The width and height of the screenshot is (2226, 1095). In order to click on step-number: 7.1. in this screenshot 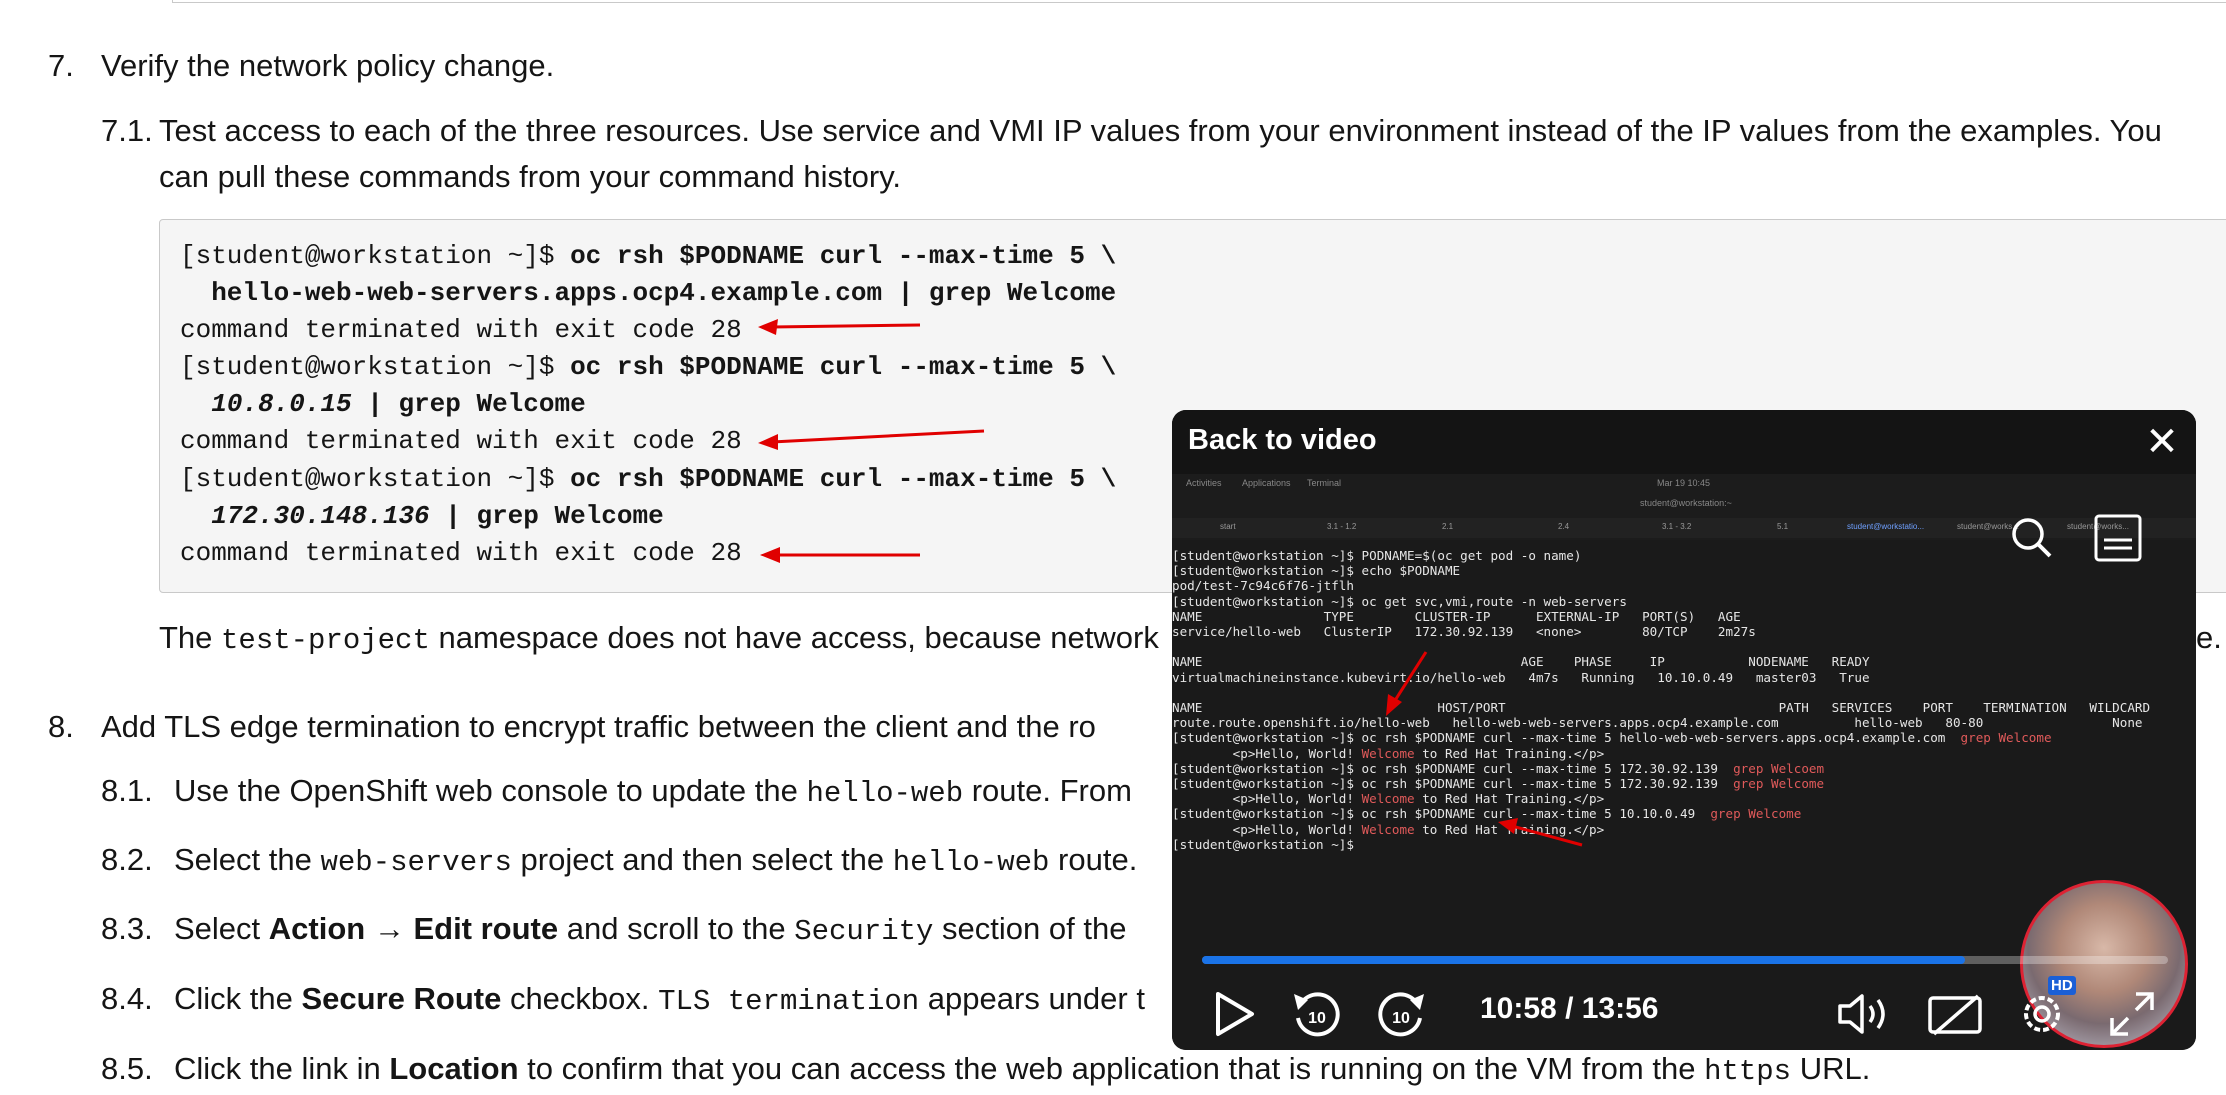, I will do `click(127, 130)`.